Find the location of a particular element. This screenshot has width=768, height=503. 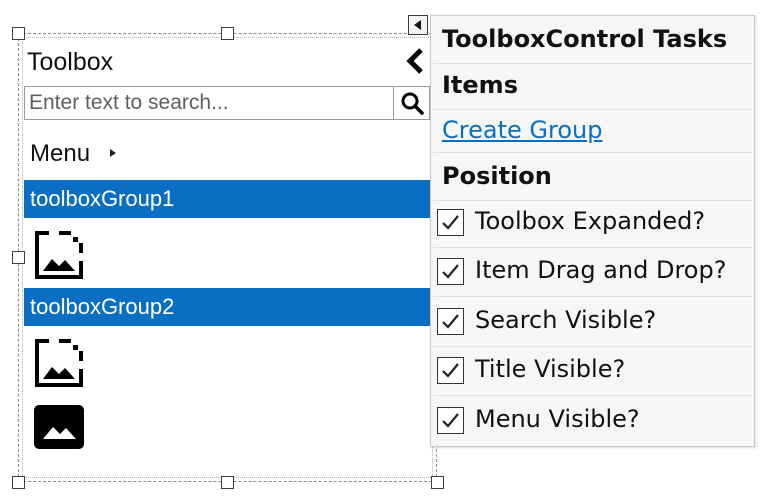

search-button is located at coordinates (411, 103).